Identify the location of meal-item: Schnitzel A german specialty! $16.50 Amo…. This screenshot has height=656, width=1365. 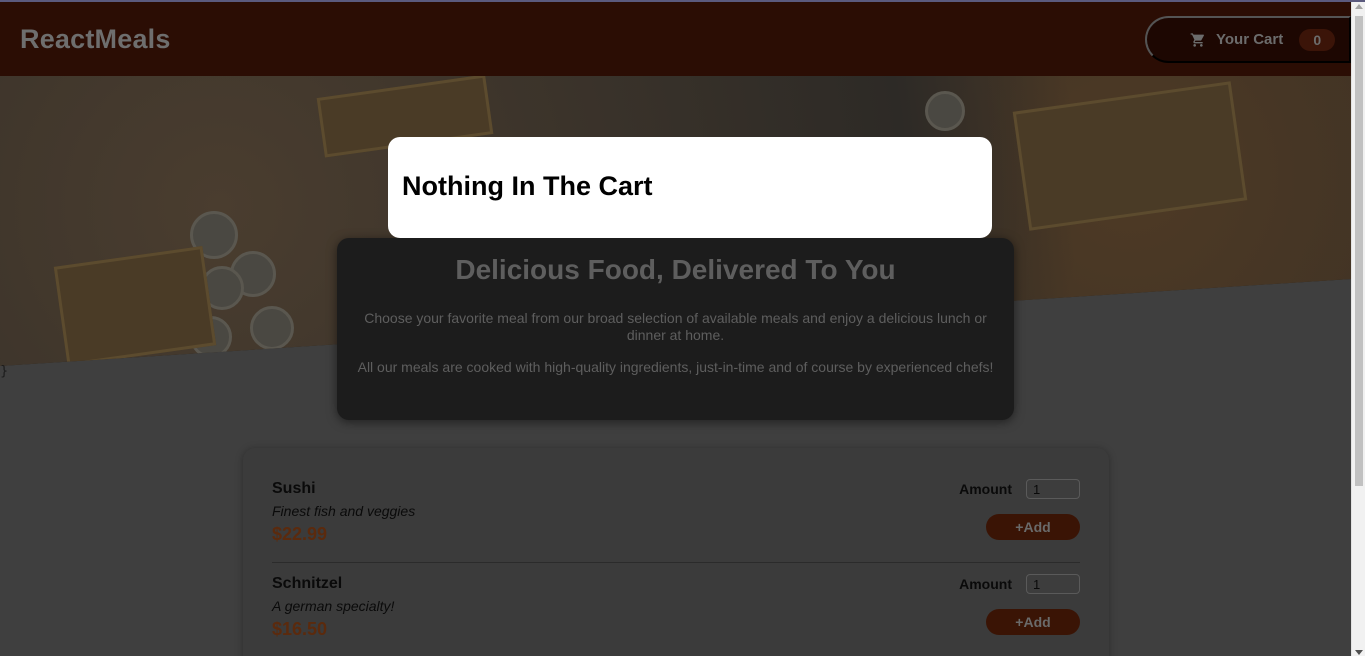
(676, 609).